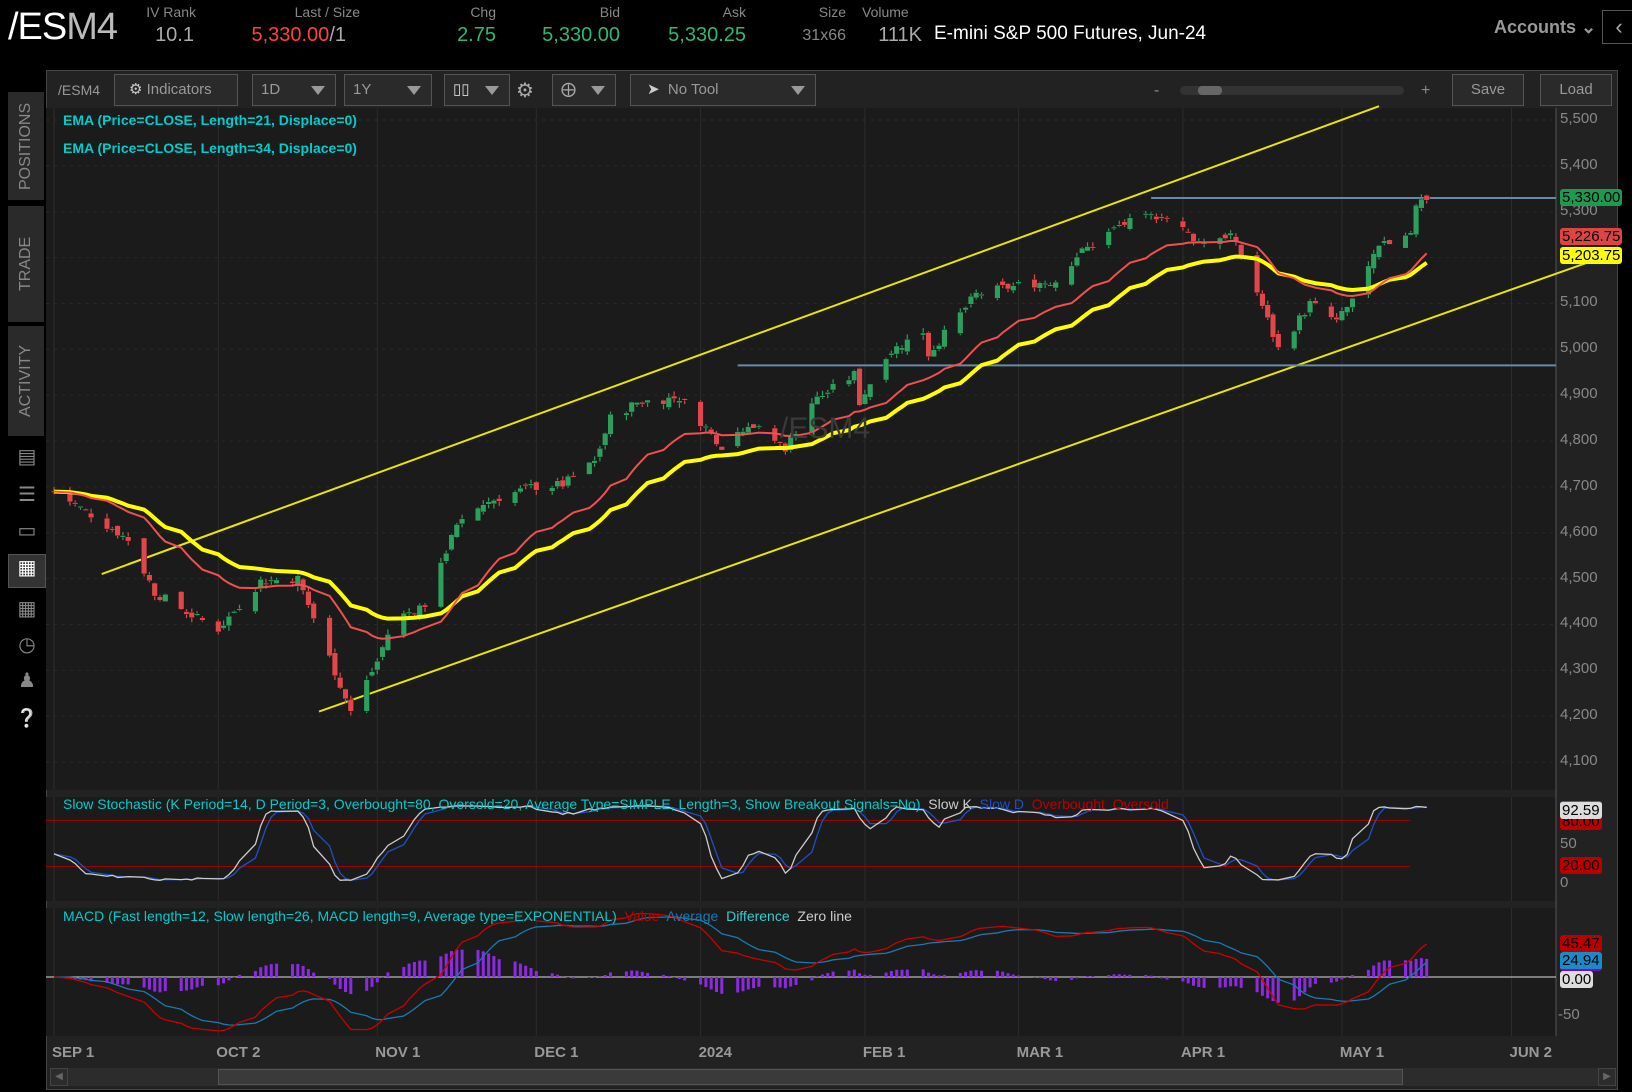 The height and width of the screenshot is (1092, 1632). What do you see at coordinates (1581, 865) in the screenshot?
I see `oversold-badge: 20.00` at bounding box center [1581, 865].